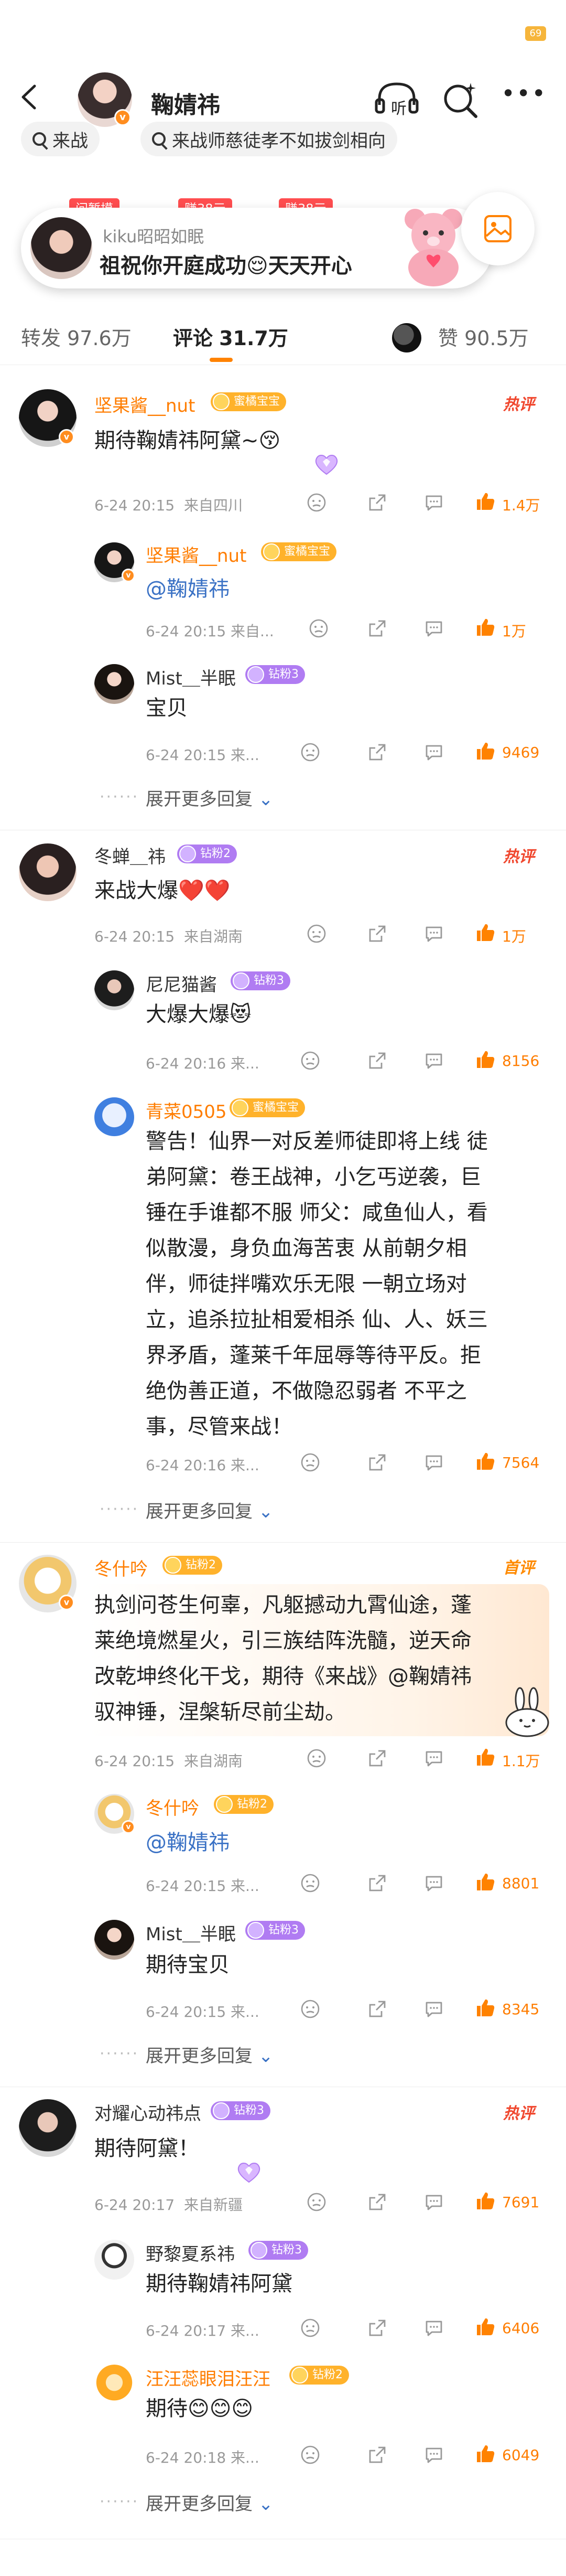 Image resolution: width=566 pixels, height=2576 pixels. I want to click on reply-text: 期待鞠婧祎阿黛, so click(219, 2284).